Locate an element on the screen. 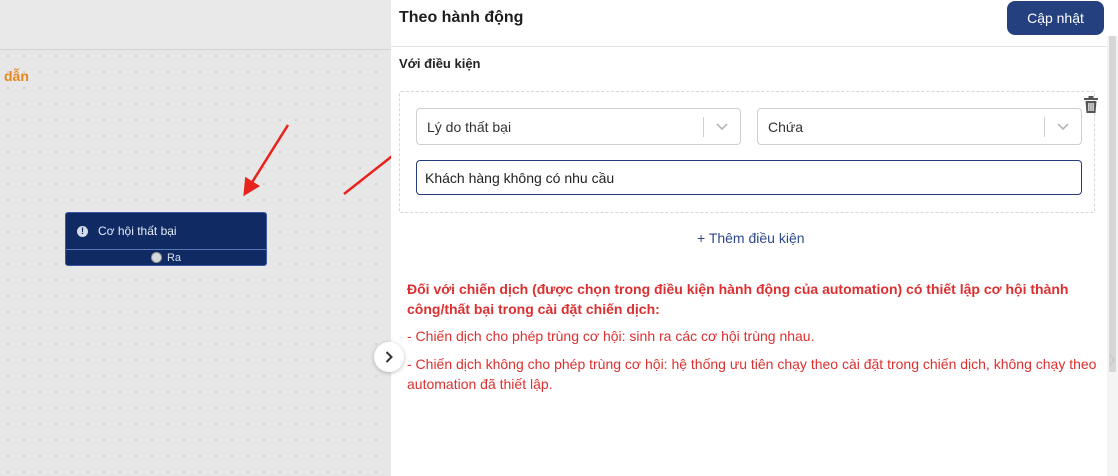 The image size is (1118, 476). failed-opportunity-node: ! Cơ hội thất bại Ra is located at coordinates (166, 239).